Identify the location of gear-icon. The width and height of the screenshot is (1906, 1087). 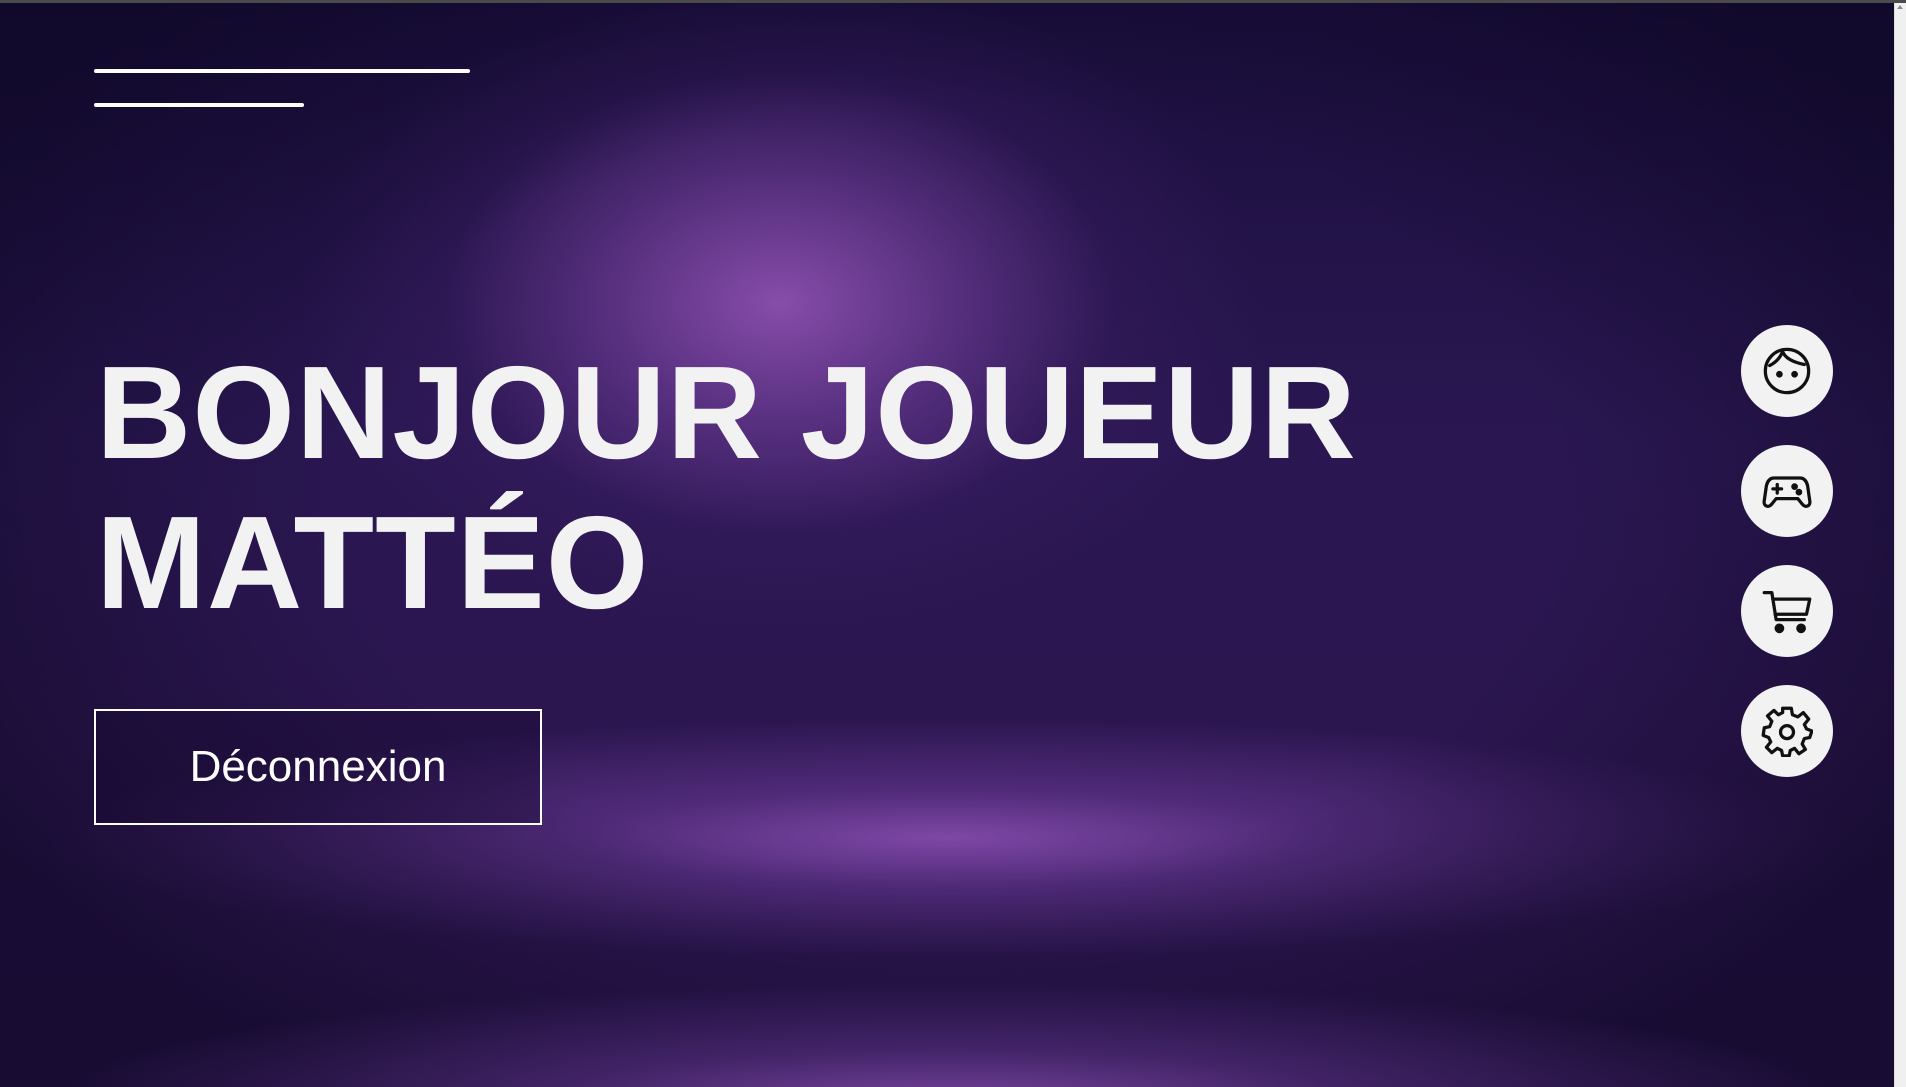
(1787, 731).